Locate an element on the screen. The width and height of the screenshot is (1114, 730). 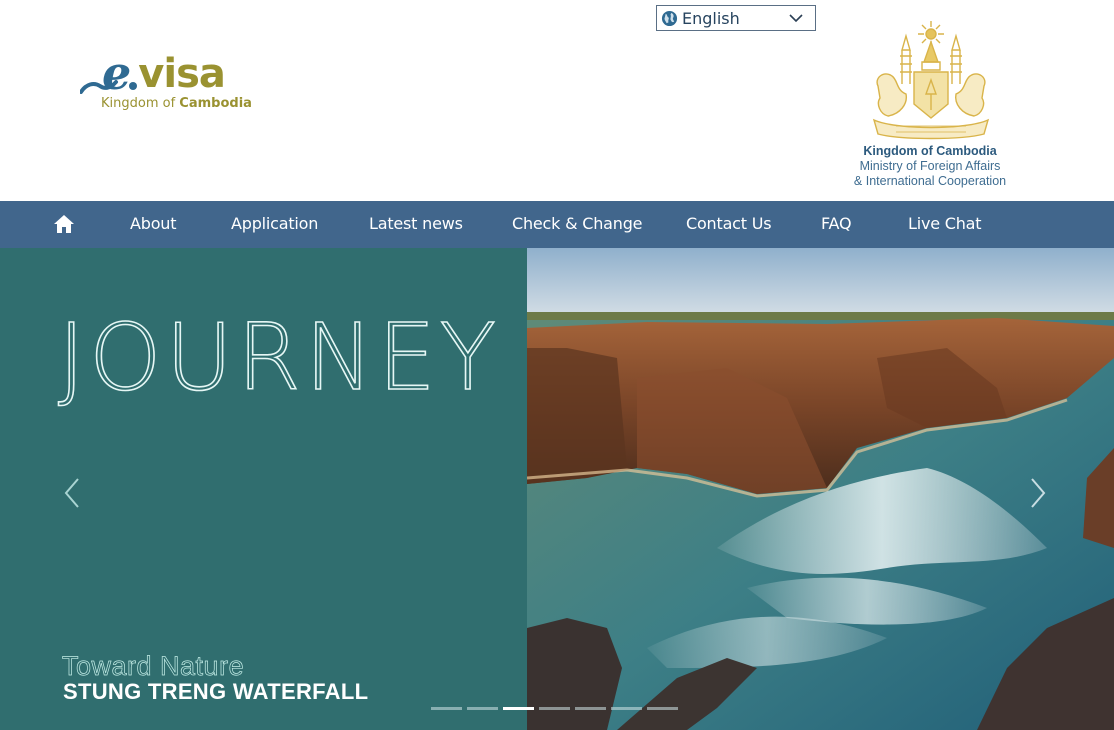
logo-subtitle: Kingdom of Cambodia is located at coordinates (176, 103).